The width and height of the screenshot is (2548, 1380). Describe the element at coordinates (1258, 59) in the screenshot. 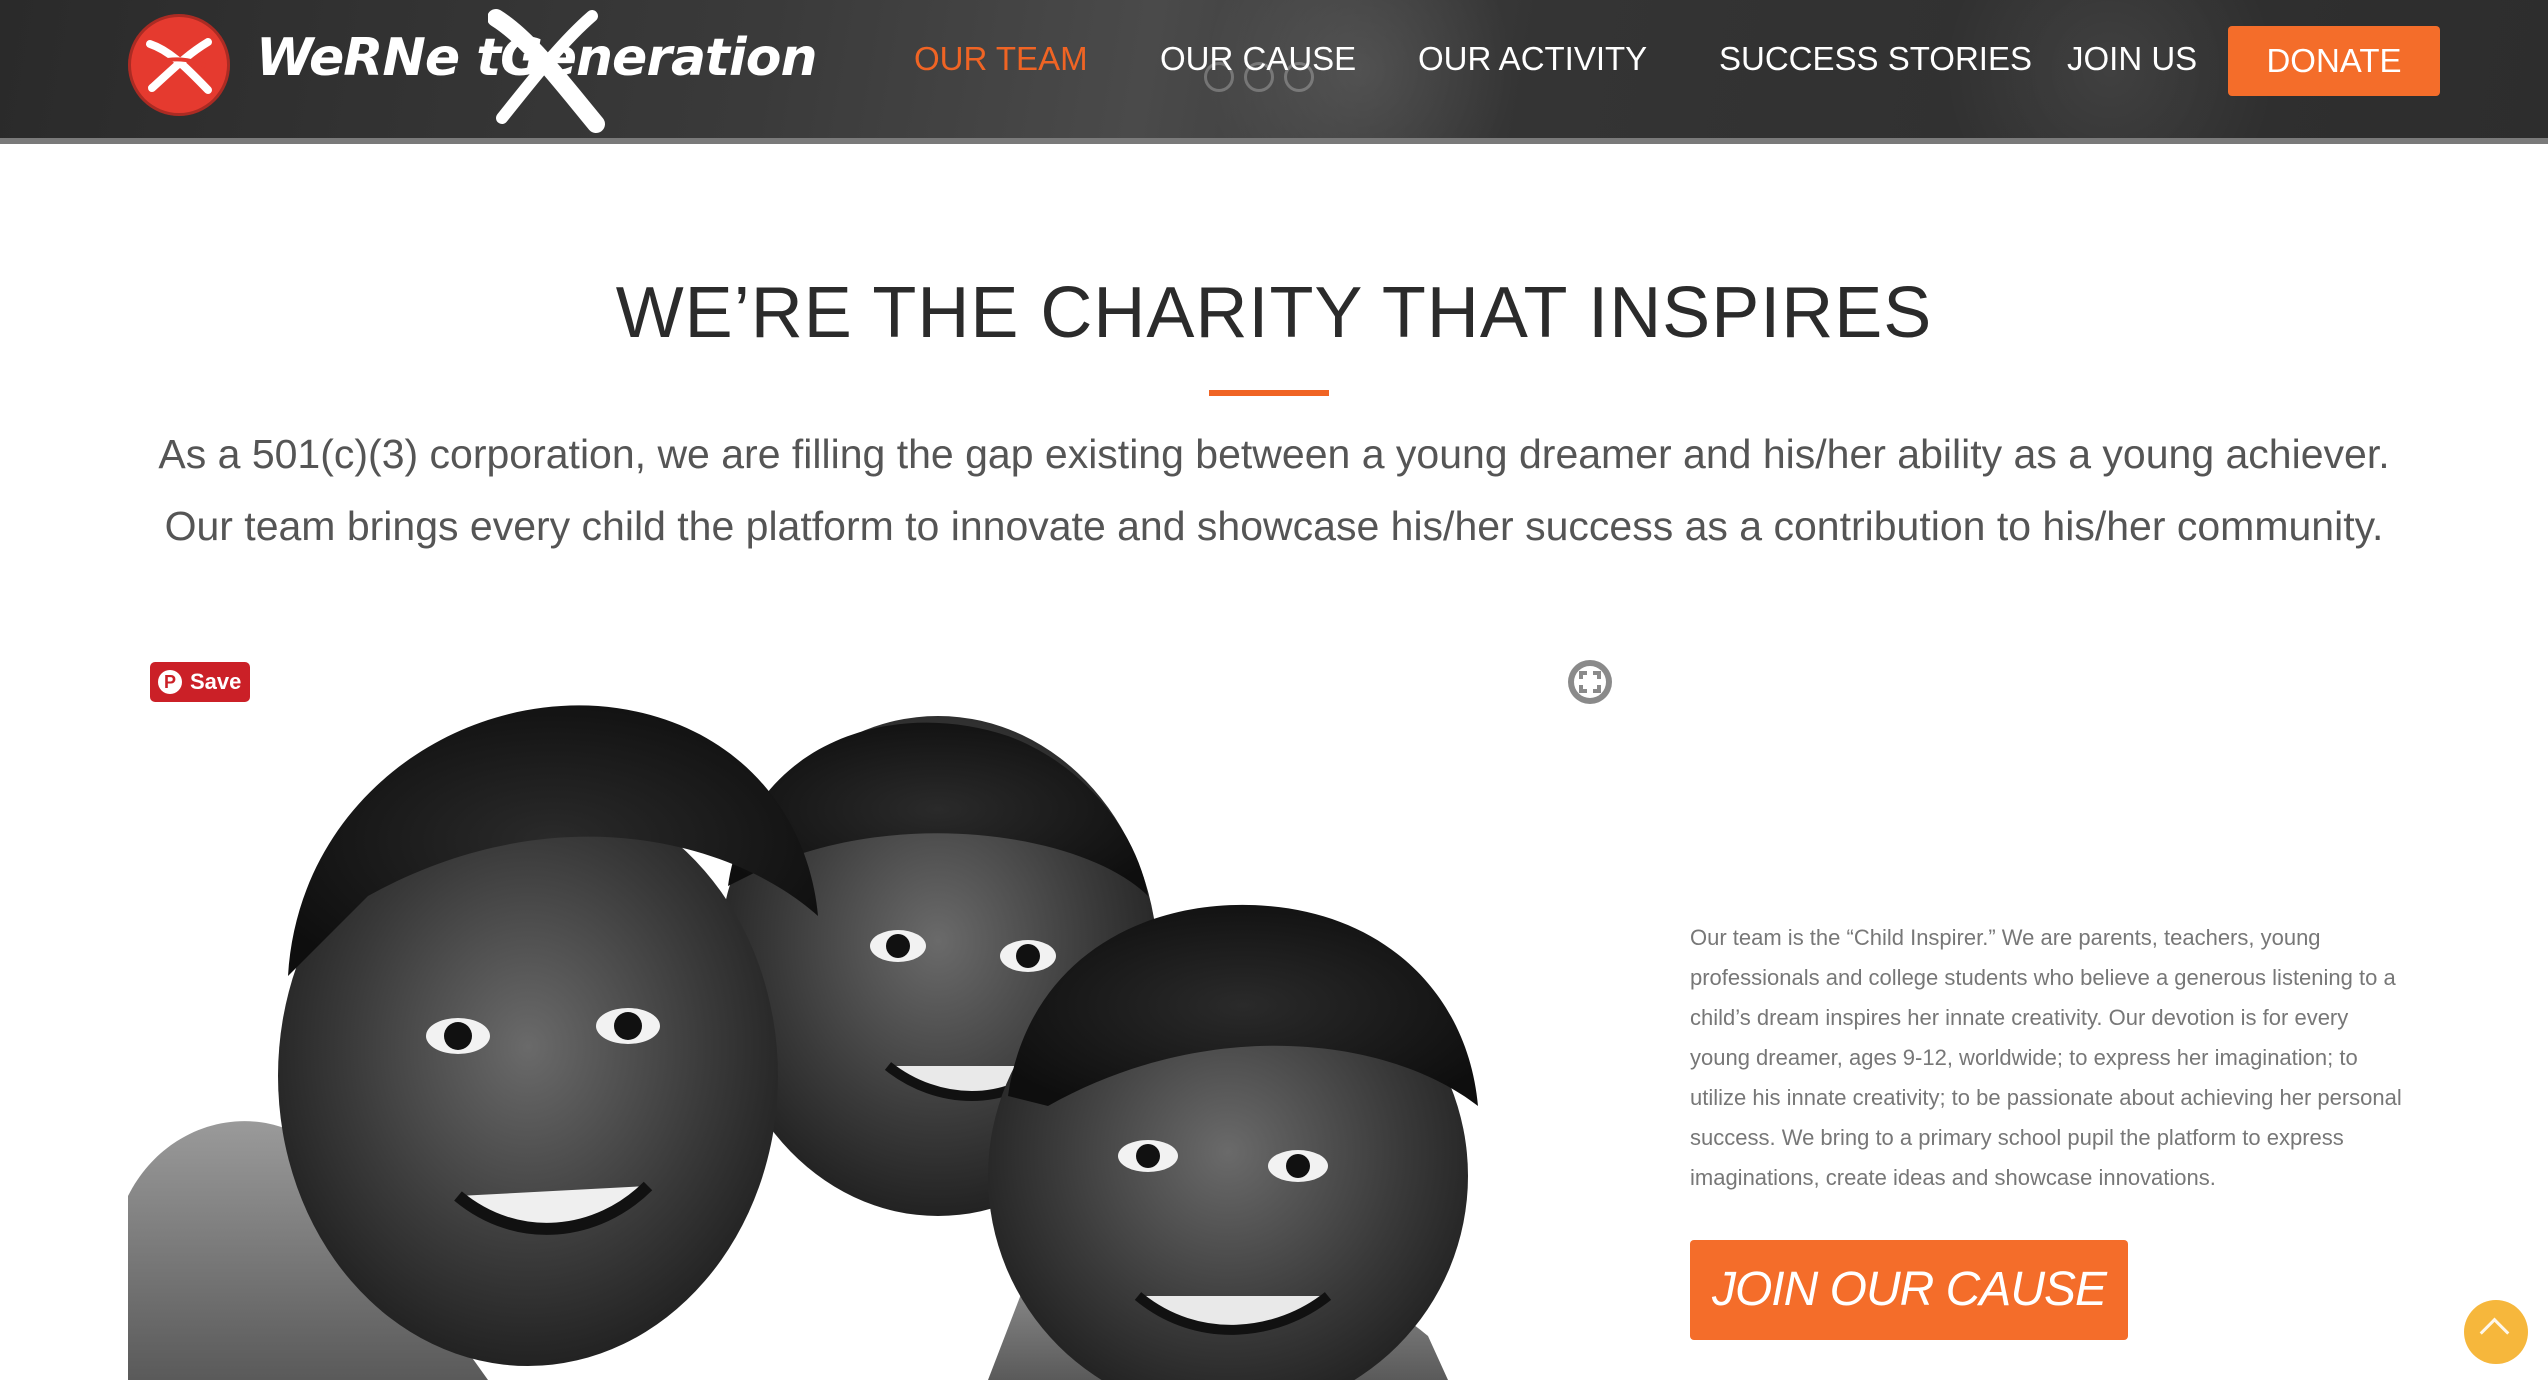

I see `nav-item-our-cause: OUR CAUSE` at that location.